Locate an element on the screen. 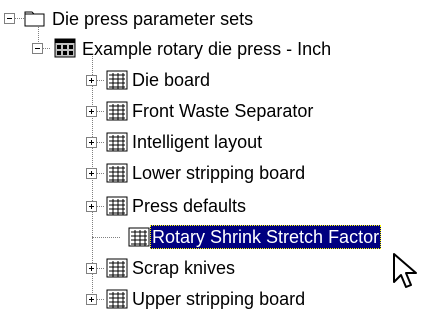 This screenshot has height=322, width=427. tree-node-lower-stripping-board: Lower stripping board is located at coordinates (213, 174).